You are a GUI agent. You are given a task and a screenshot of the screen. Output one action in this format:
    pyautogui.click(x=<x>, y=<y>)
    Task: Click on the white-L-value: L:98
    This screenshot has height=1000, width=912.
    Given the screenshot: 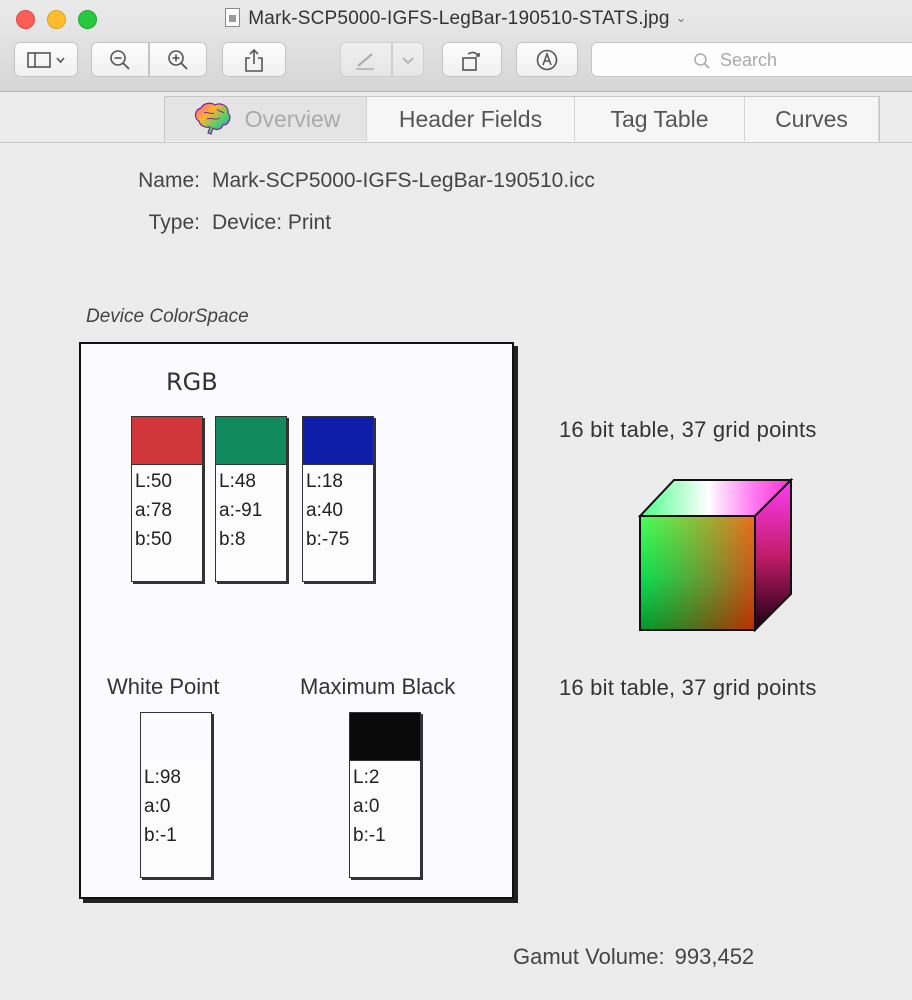 What is the action you would take?
    pyautogui.click(x=162, y=777)
    